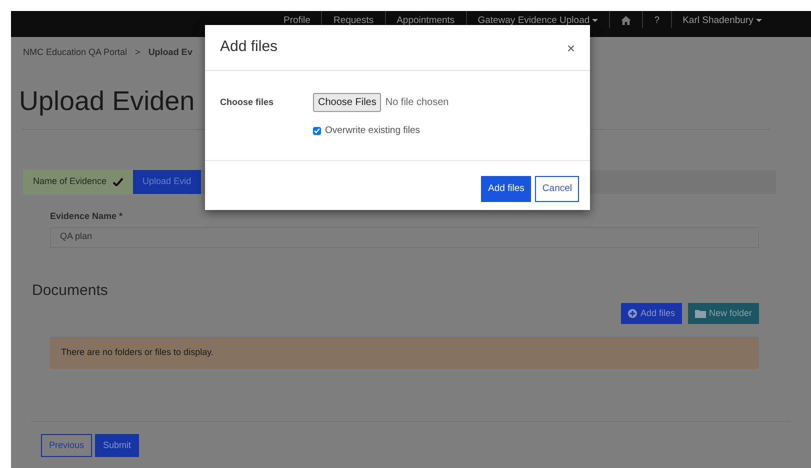 This screenshot has width=811, height=468. What do you see at coordinates (657, 19) in the screenshot?
I see `nav-link: ?` at bounding box center [657, 19].